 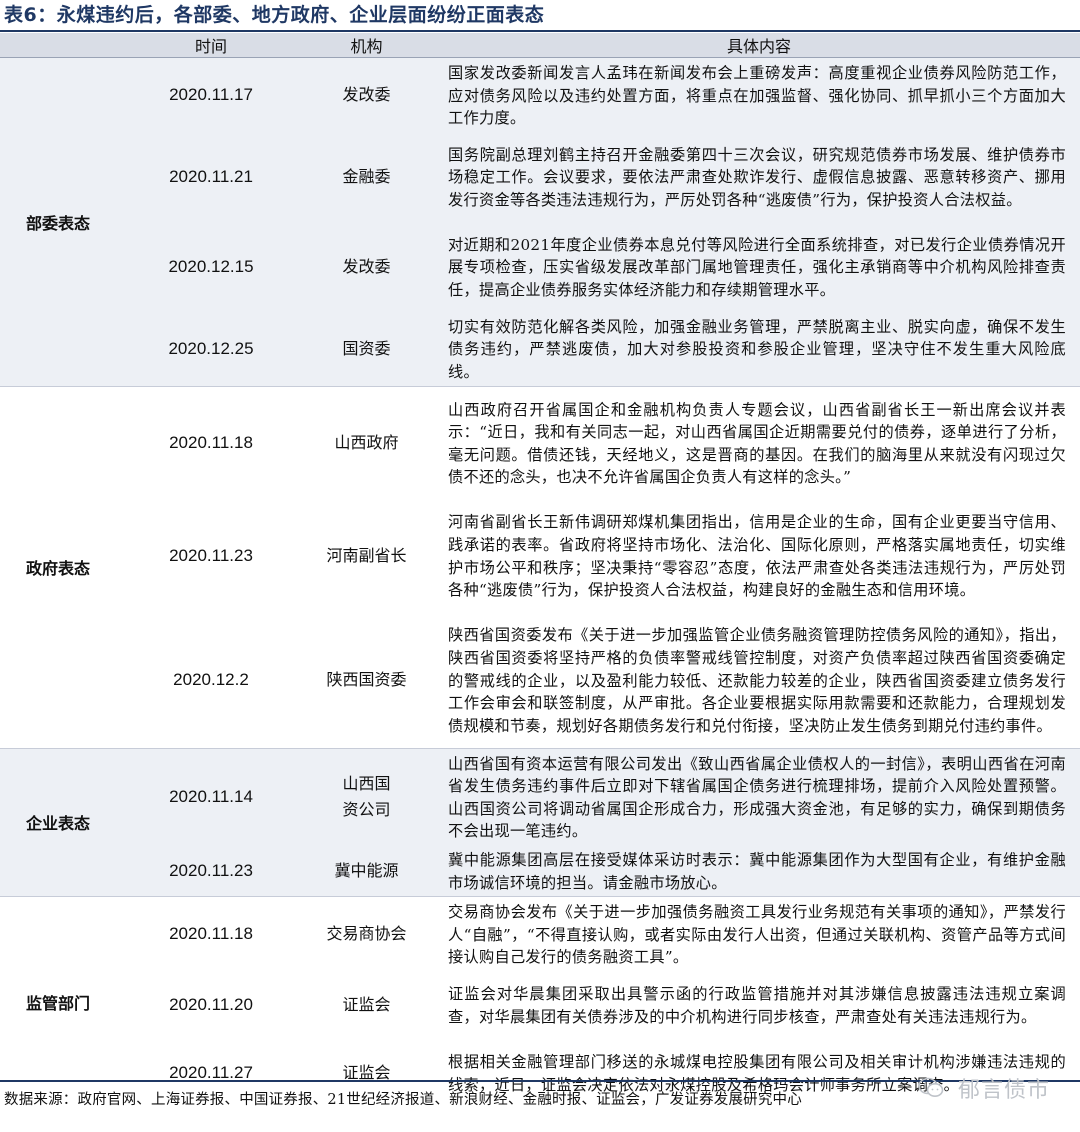 I want to click on org-cell: 陕西国资委, so click(x=366, y=680).